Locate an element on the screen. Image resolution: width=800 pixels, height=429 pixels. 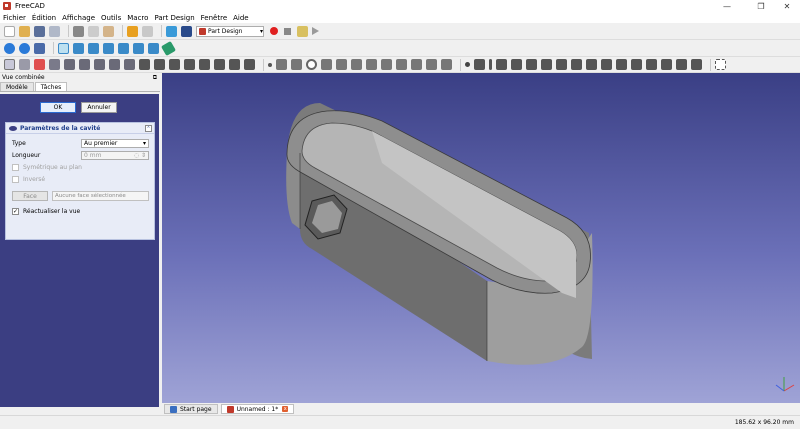
constraint-distance-icon is located at coordinates (636, 64).